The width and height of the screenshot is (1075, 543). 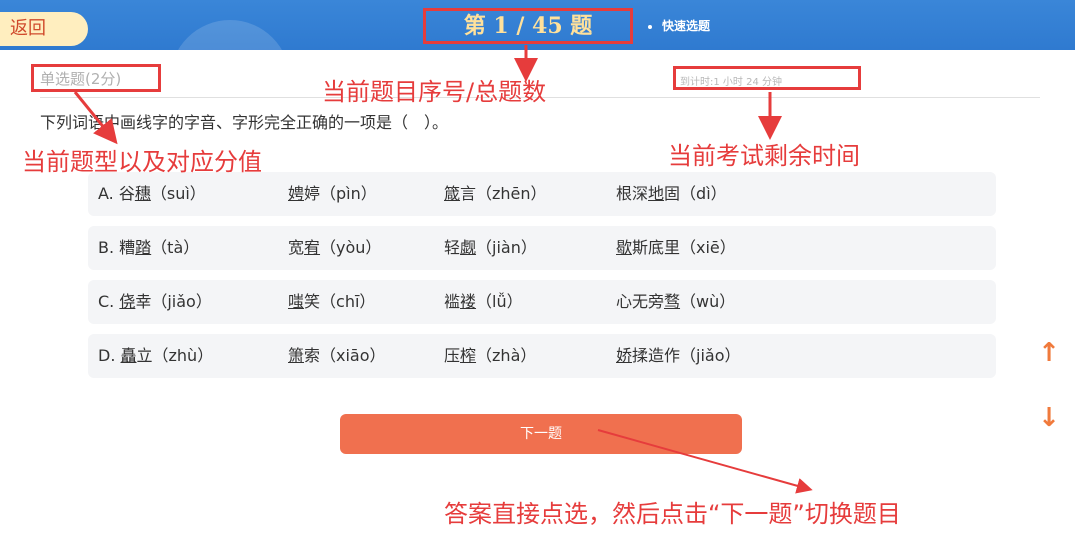 What do you see at coordinates (244, 122) in the screenshot?
I see `question-text: 下列词语中画线字的字音、字形完全正确的一项是（ ）。` at bounding box center [244, 122].